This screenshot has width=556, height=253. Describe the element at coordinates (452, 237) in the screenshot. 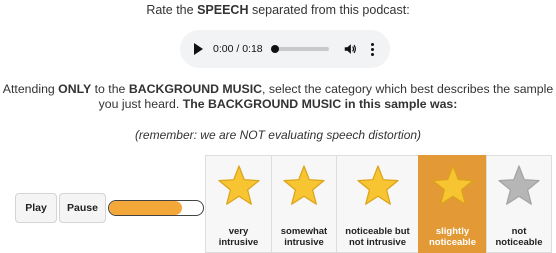

I see `rating-option-label: slightly noticeable` at that location.